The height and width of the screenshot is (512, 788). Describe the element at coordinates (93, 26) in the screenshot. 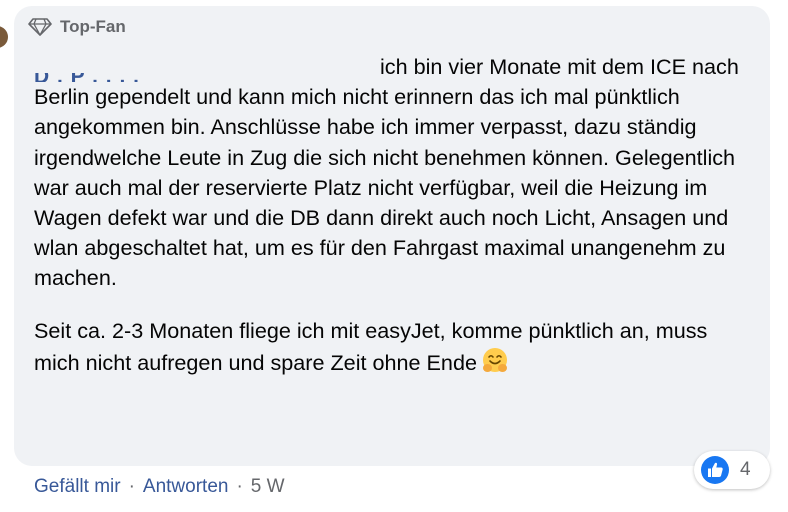

I see `badge-label: Top-Fan` at that location.